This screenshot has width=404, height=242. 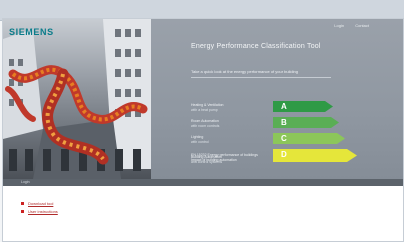 I want to click on energy-class-letter: B, so click(x=284, y=122).